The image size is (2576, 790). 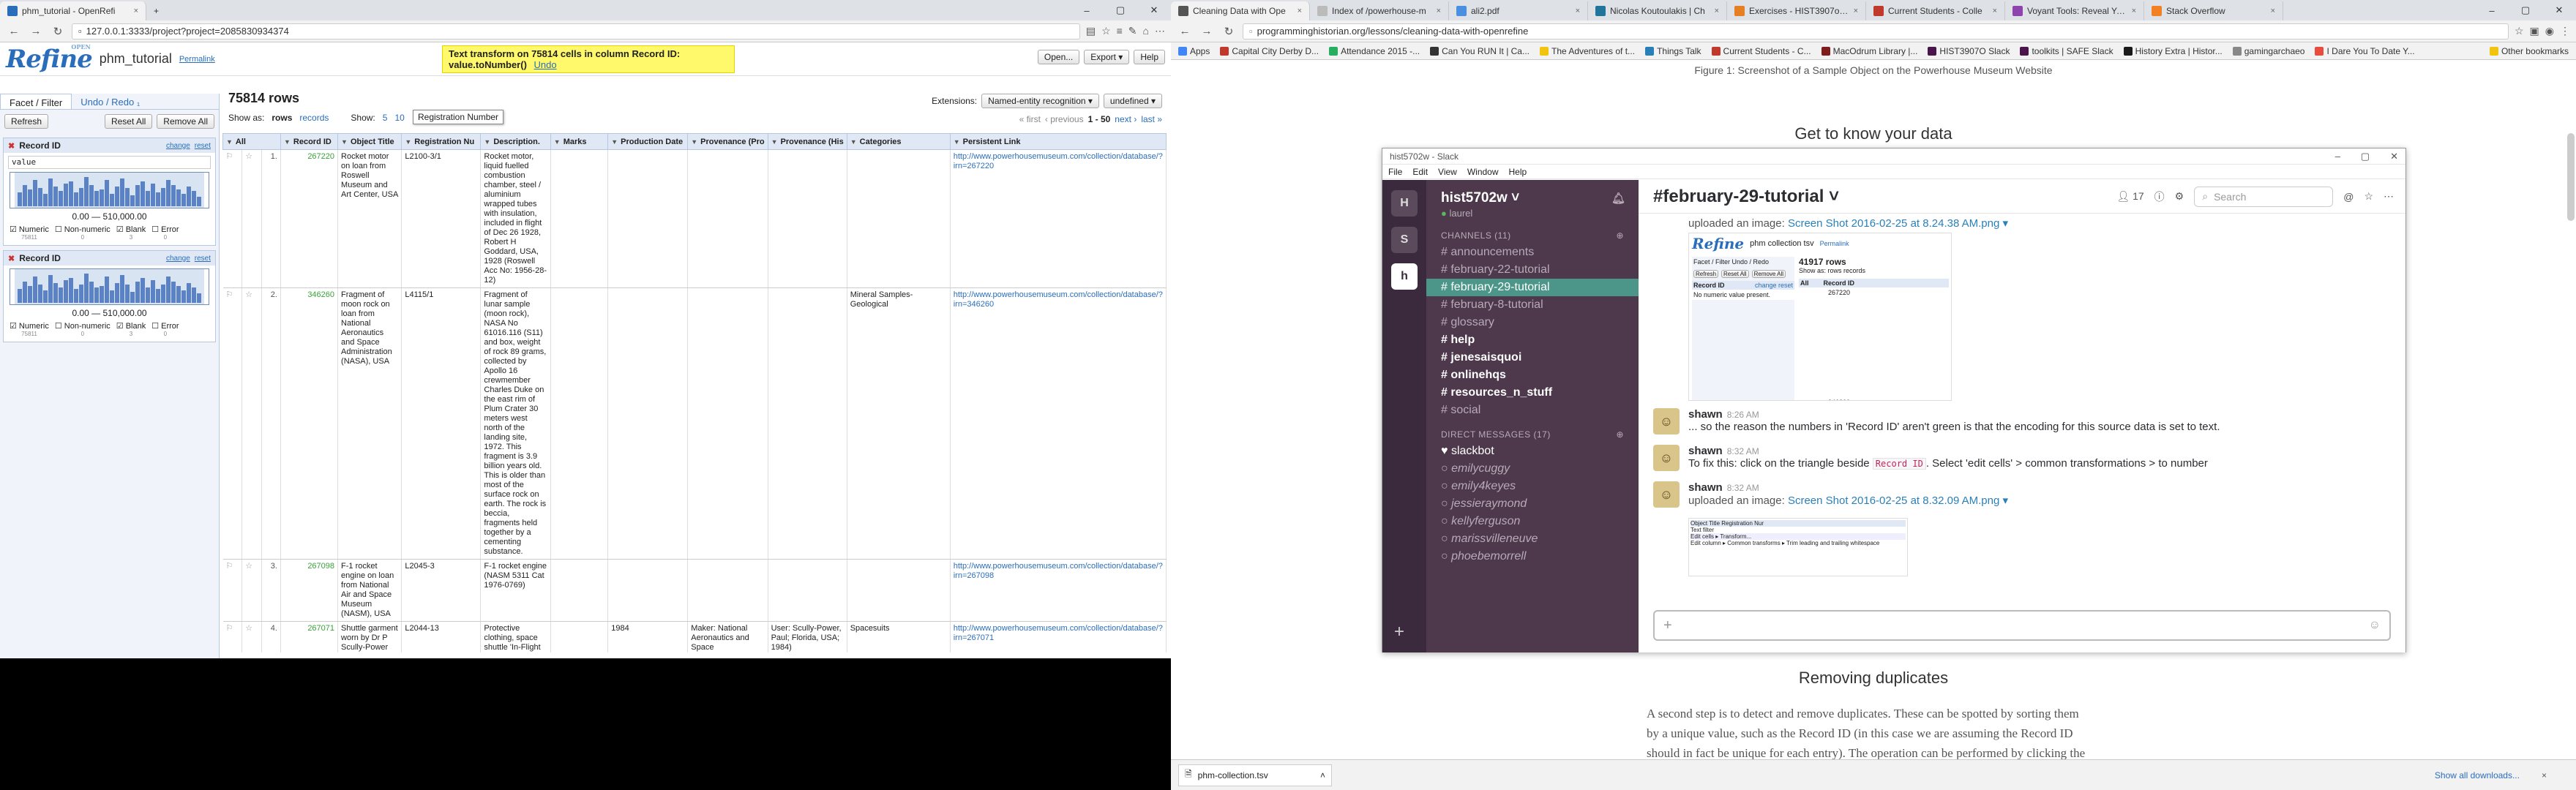 I want to click on channel-item: # february-22-tutorial, so click(x=1532, y=270).